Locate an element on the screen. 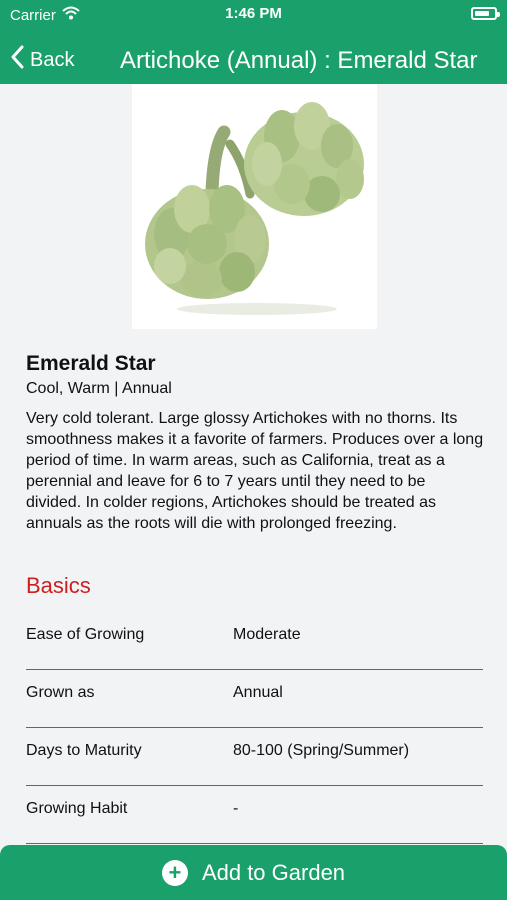 The width and height of the screenshot is (507, 900). table-row: Days to Maturity 80-100 (Spring/Summer) is located at coordinates (254, 757).